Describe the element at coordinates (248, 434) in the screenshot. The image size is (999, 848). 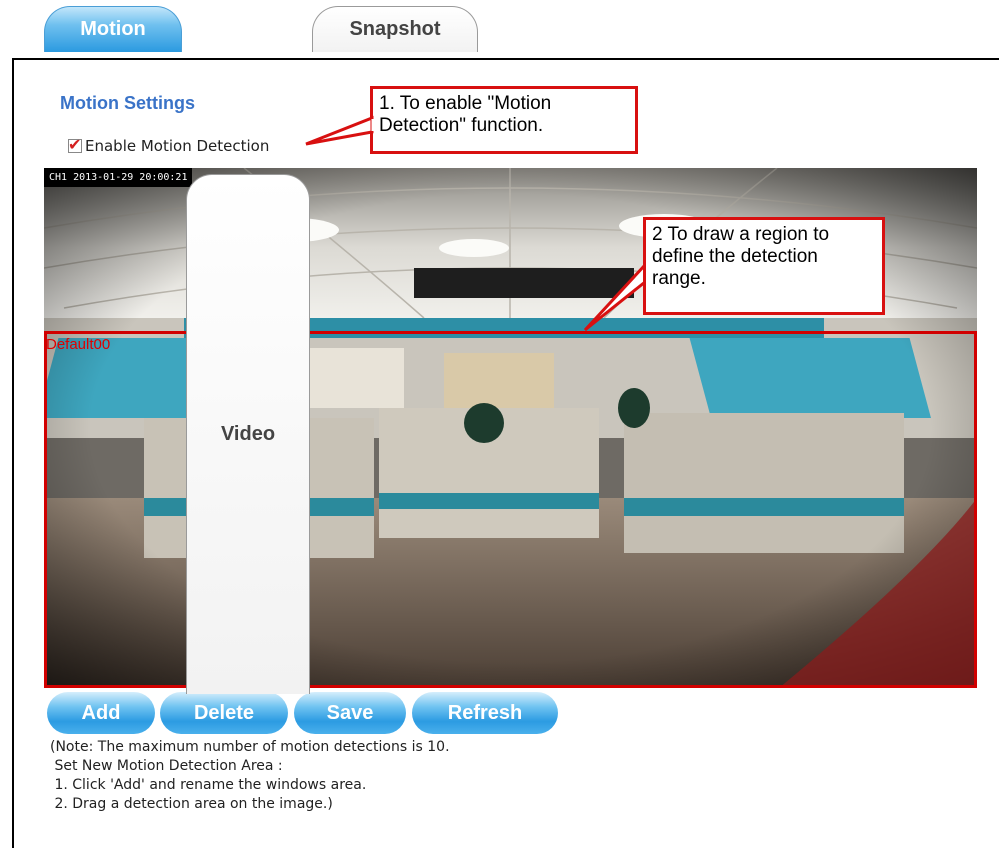
I see `tab-video: Video` at that location.